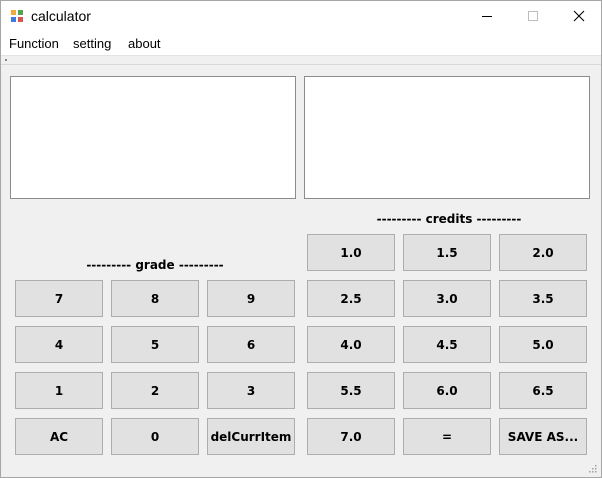 This screenshot has height=478, width=602. I want to click on minimize-button, so click(487, 16).